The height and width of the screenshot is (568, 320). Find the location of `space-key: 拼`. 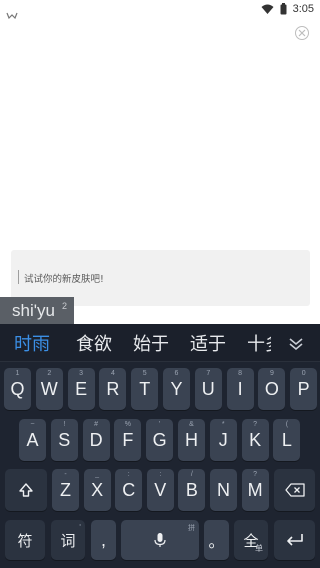

space-key: 拼 is located at coordinates (160, 540).